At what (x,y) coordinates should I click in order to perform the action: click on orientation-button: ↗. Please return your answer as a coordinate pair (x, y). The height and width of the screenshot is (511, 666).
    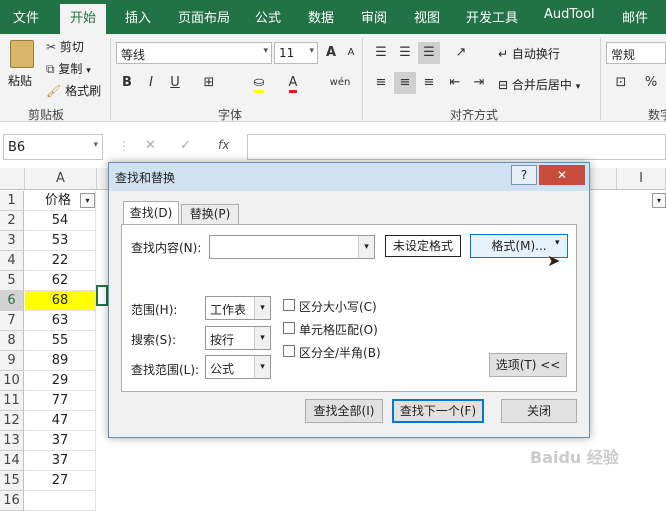
    Looking at the image, I should click on (461, 53).